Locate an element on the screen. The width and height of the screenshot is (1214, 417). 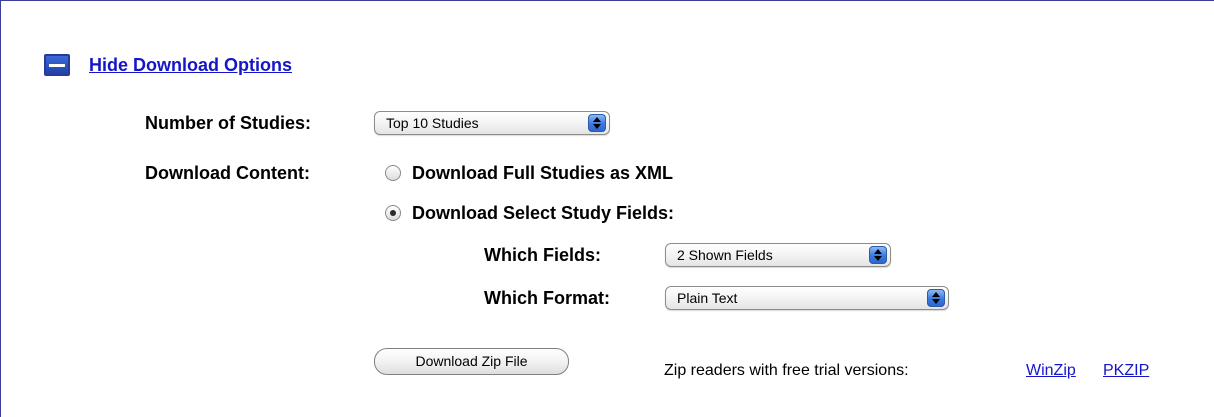
hide-download-options-link: Hide Download Options is located at coordinates (190, 65).